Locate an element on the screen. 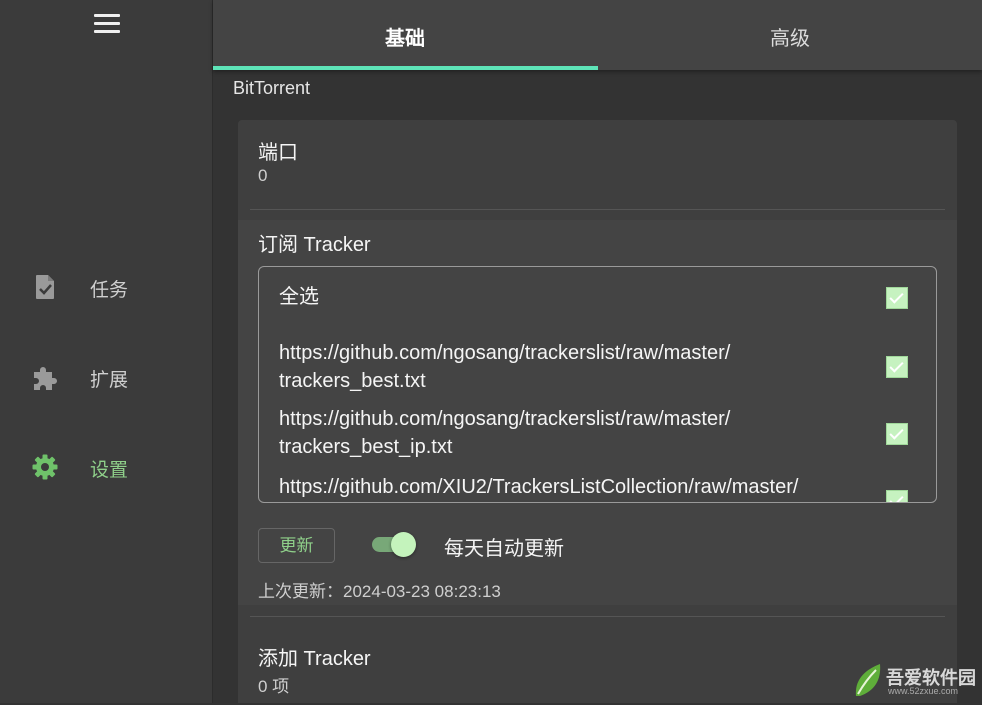 This screenshot has width=982, height=705. section-title: BitTorrent is located at coordinates (272, 88).